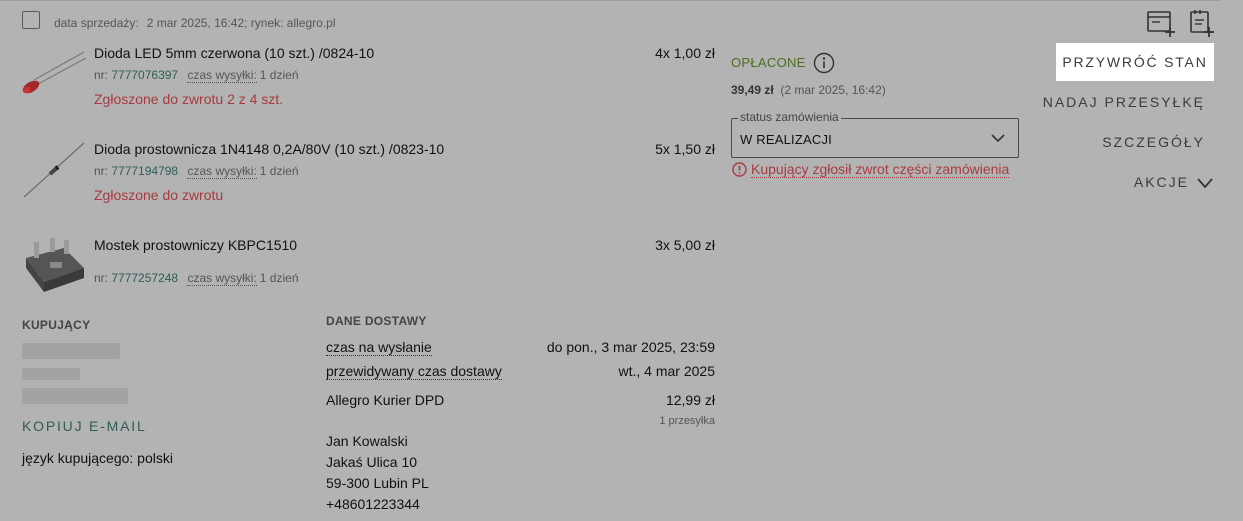 This screenshot has height=521, width=1243. What do you see at coordinates (54, 264) in the screenshot?
I see `bridge-rectifier-thumbnail` at bounding box center [54, 264].